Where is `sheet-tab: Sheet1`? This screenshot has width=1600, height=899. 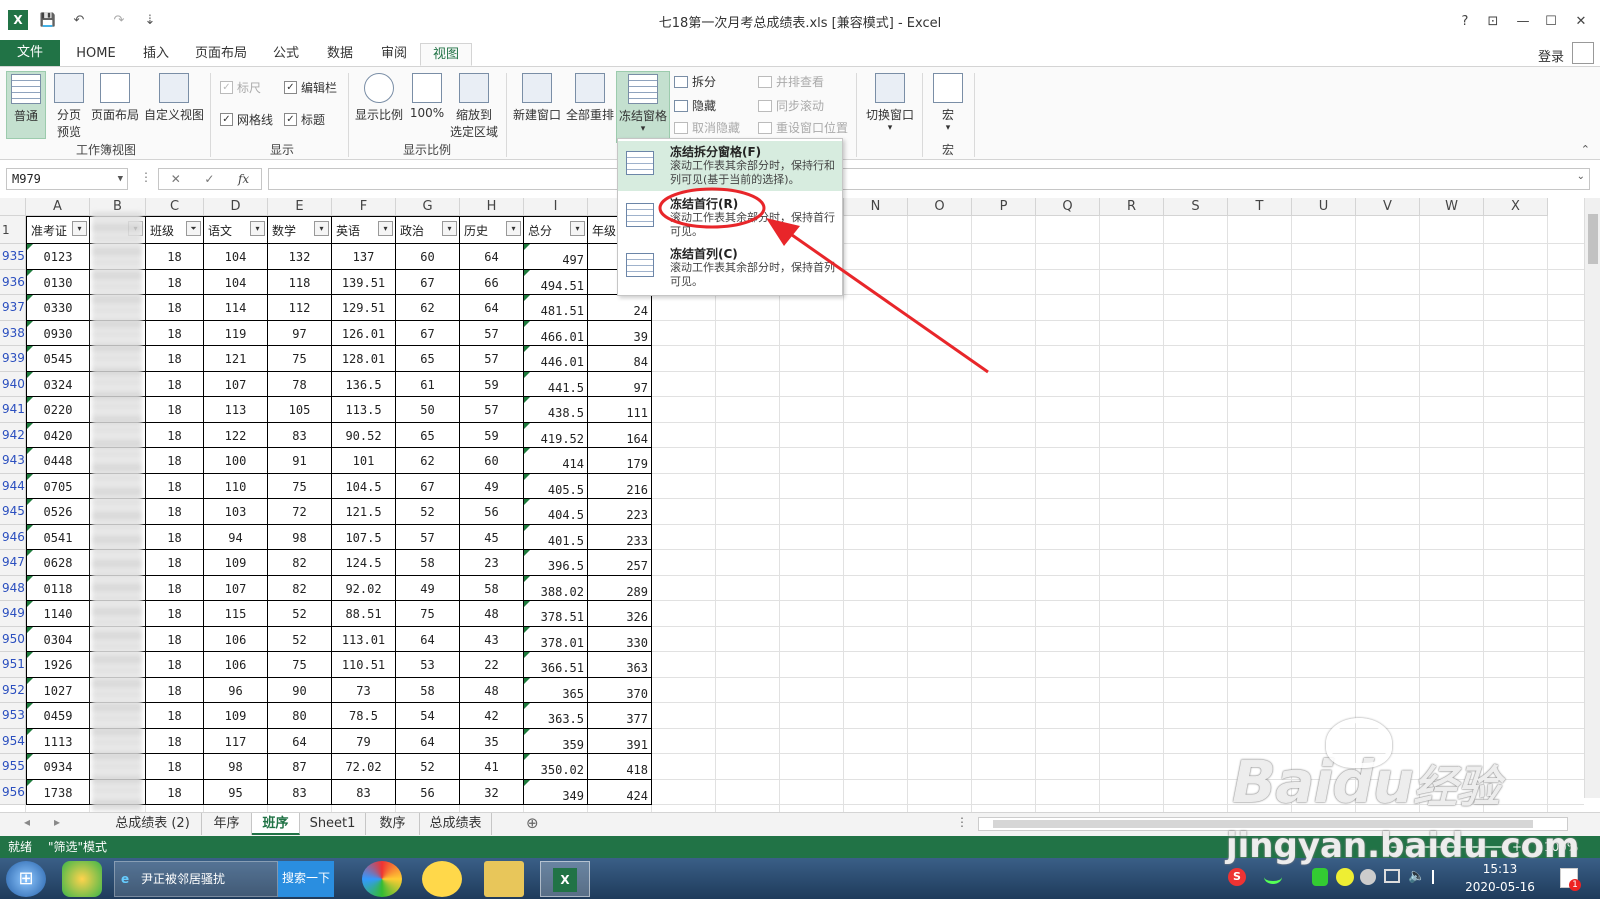 sheet-tab: Sheet1 is located at coordinates (333, 824).